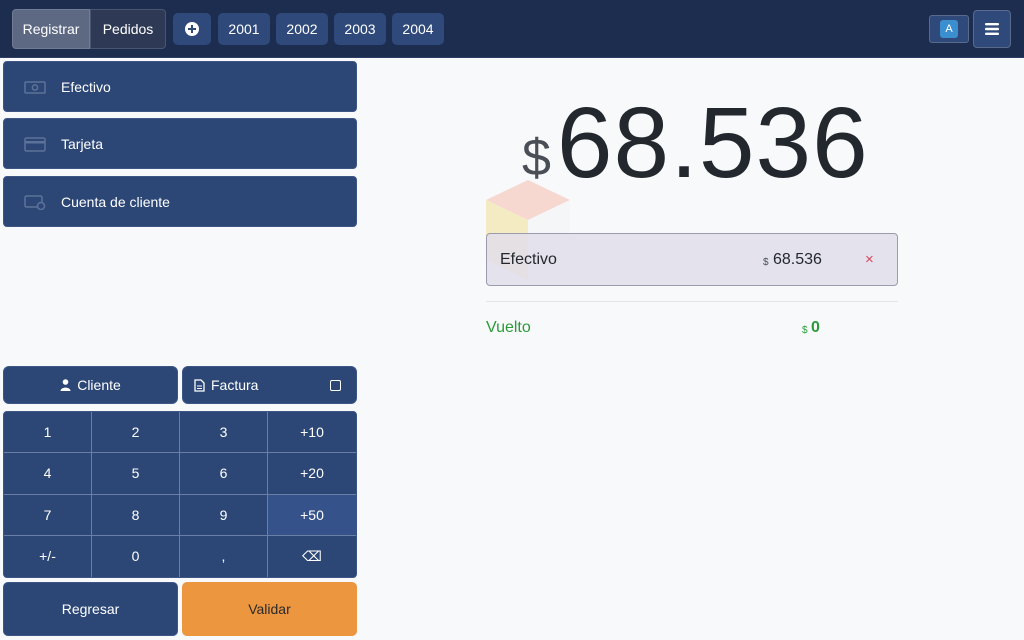 The image size is (1024, 640). I want to click on numpad-key-sign: +/-, so click(48, 556).